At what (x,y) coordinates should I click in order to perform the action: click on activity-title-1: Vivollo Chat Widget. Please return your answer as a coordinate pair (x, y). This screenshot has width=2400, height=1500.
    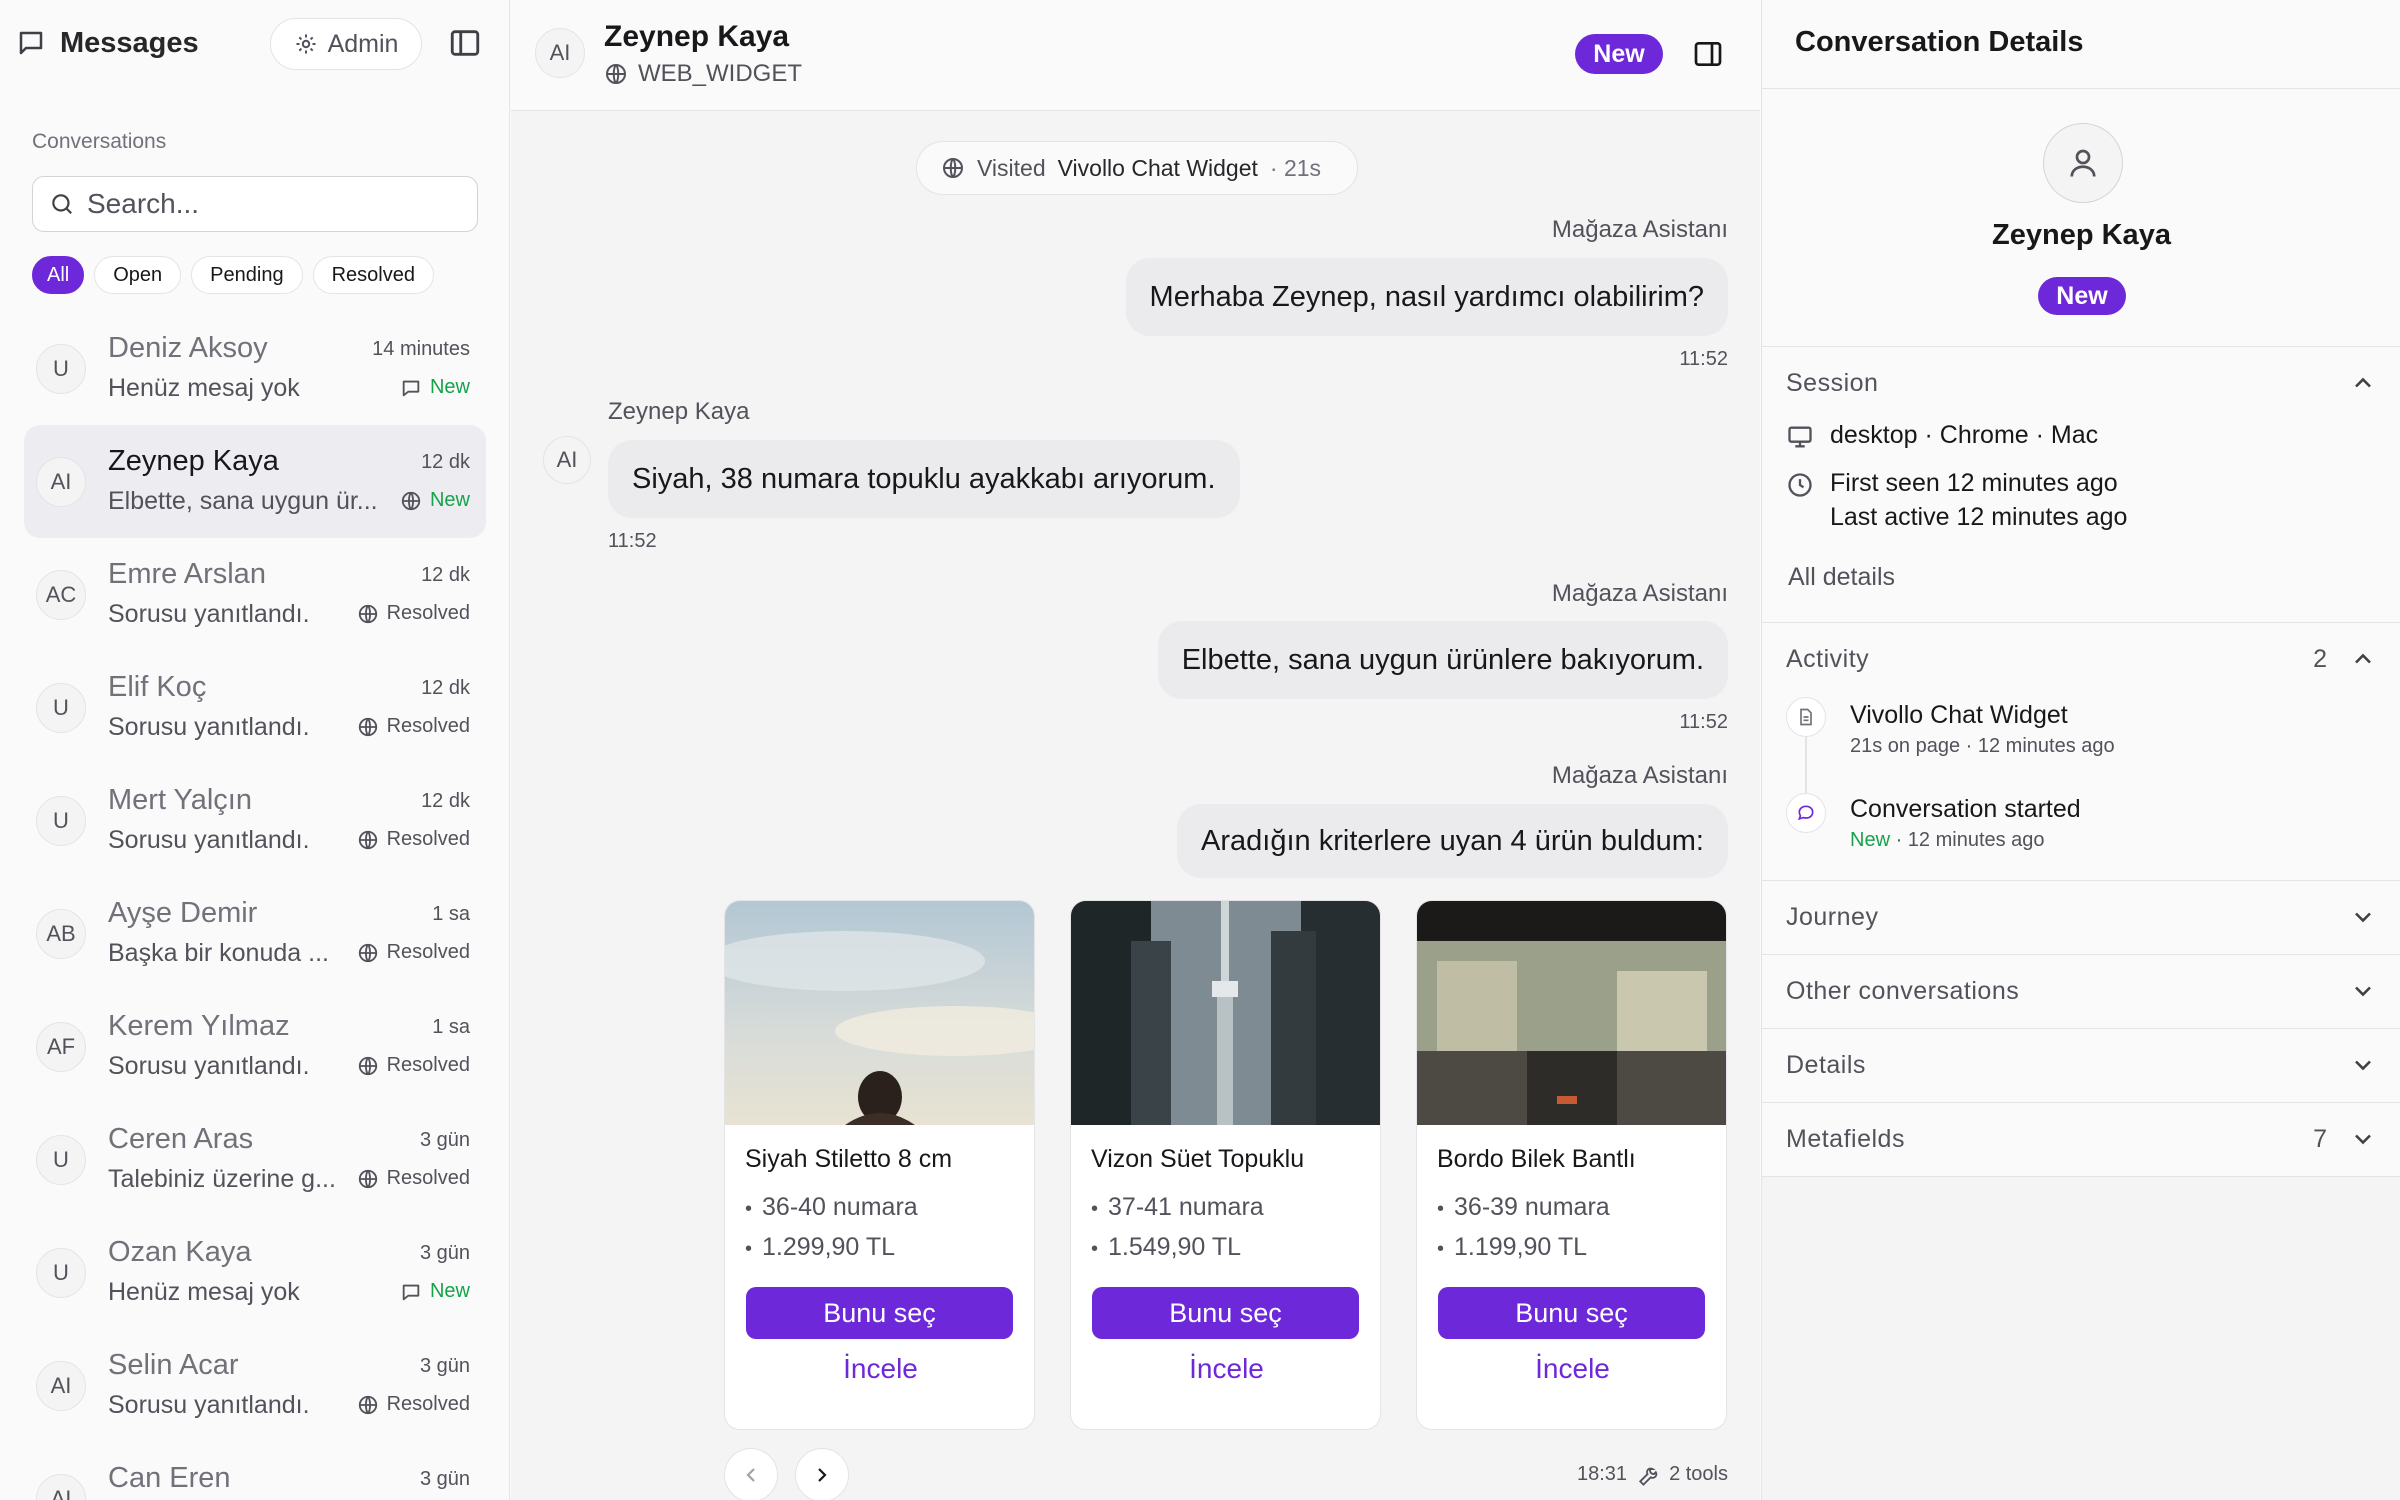
    Looking at the image, I should click on (1959, 715).